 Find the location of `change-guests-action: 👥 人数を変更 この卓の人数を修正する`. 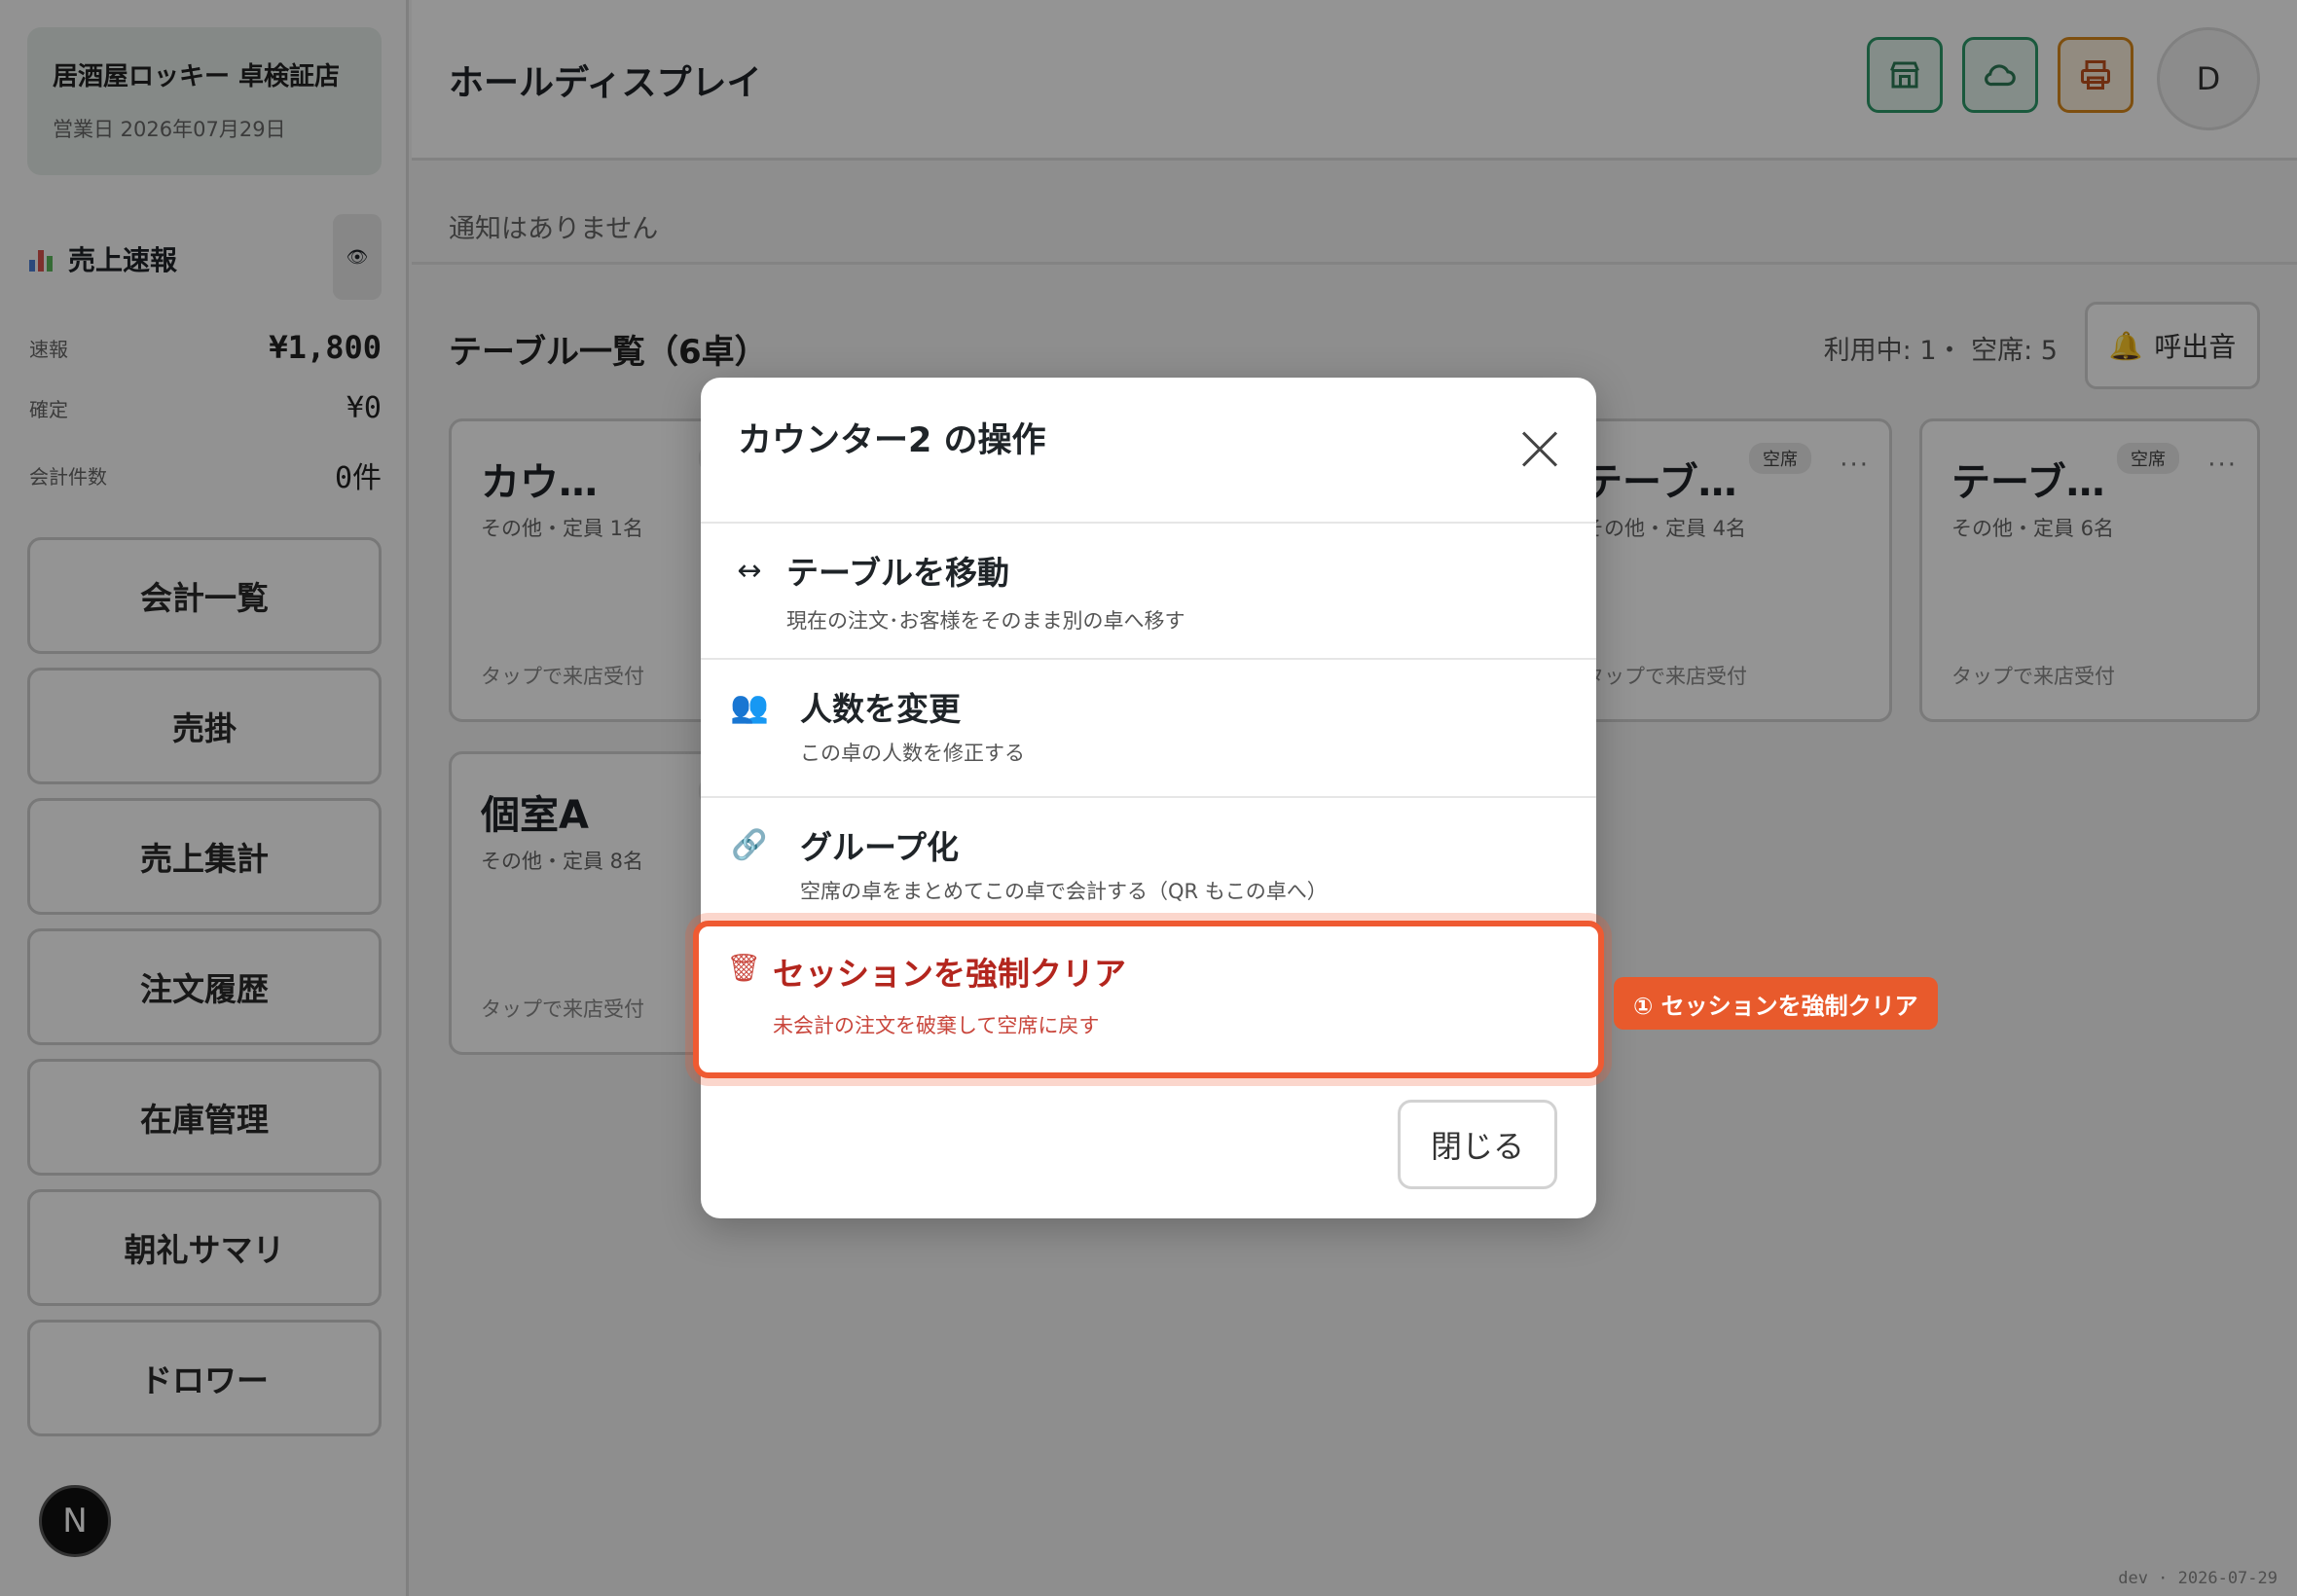

change-guests-action: 👥 人数を変更 この卓の人数を修正する is located at coordinates (1148, 728).